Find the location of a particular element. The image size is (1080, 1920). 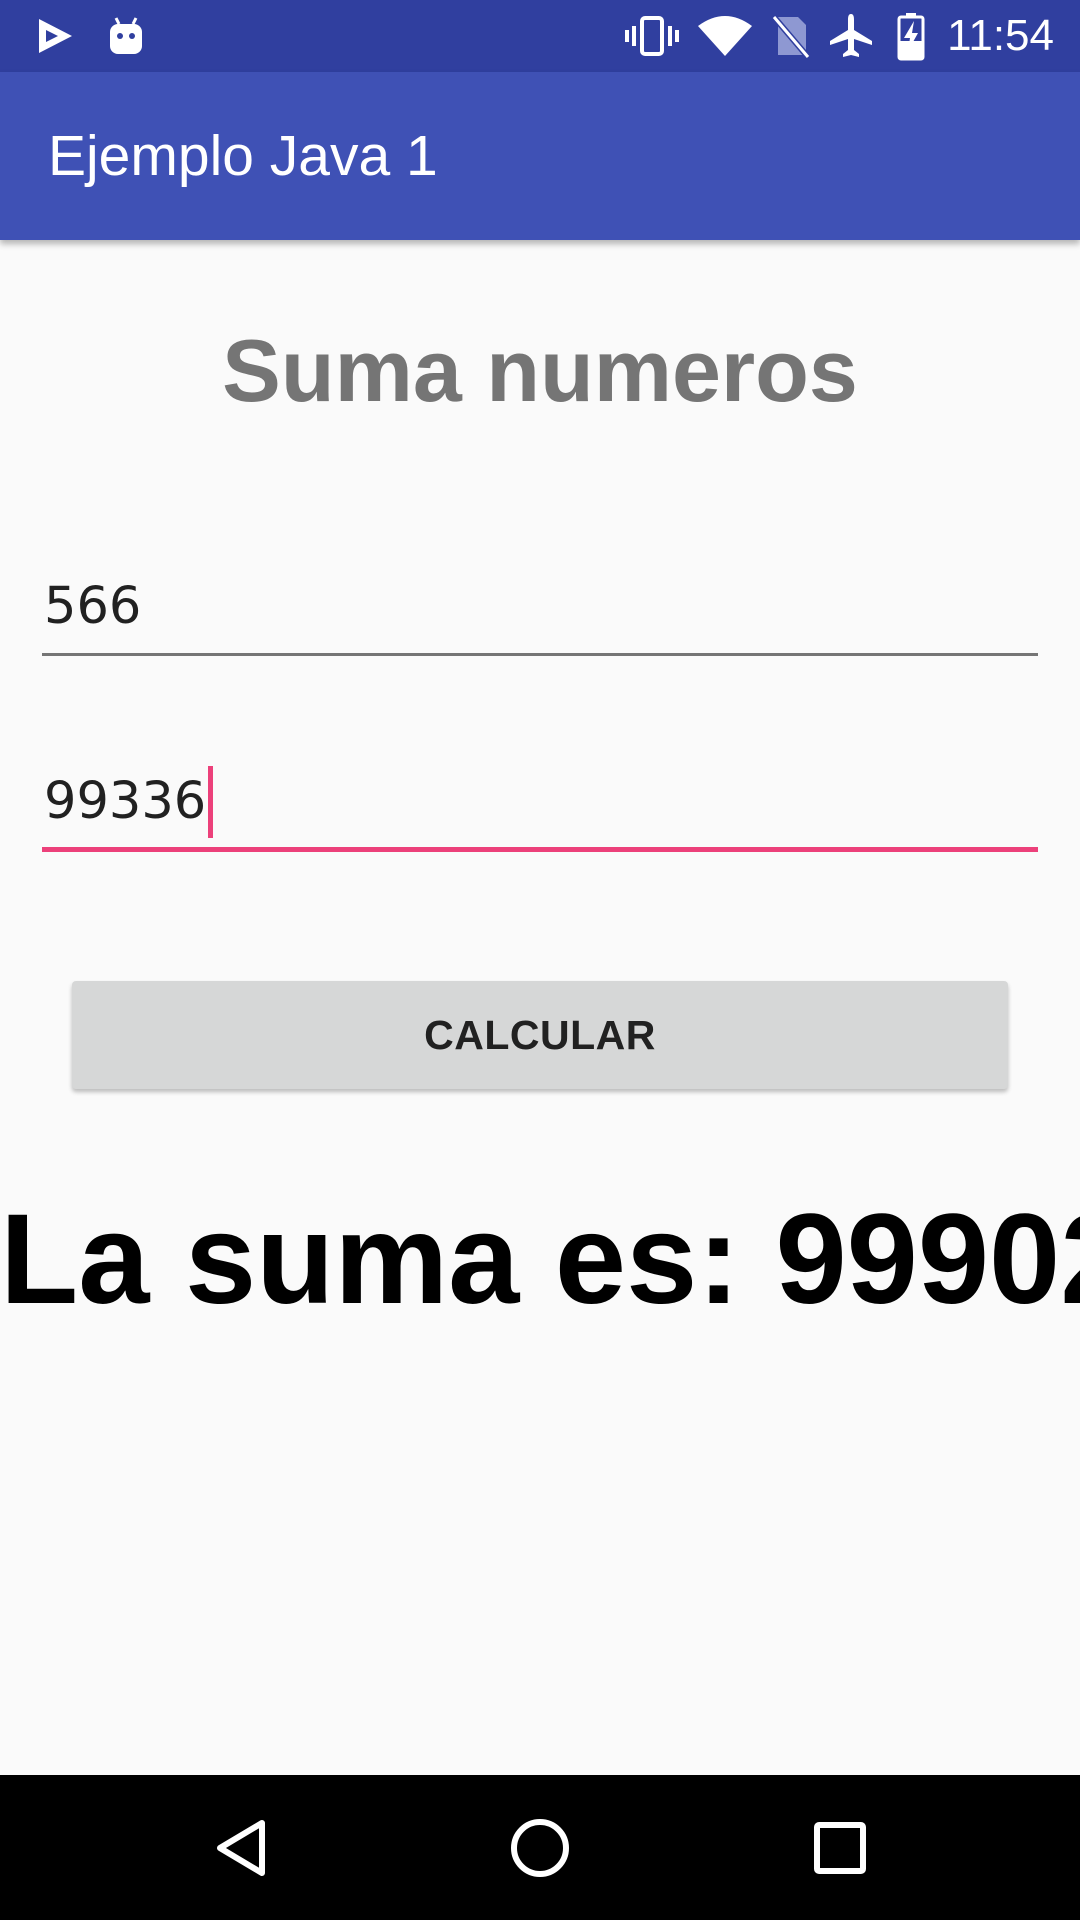

home-icon is located at coordinates (540, 1847).